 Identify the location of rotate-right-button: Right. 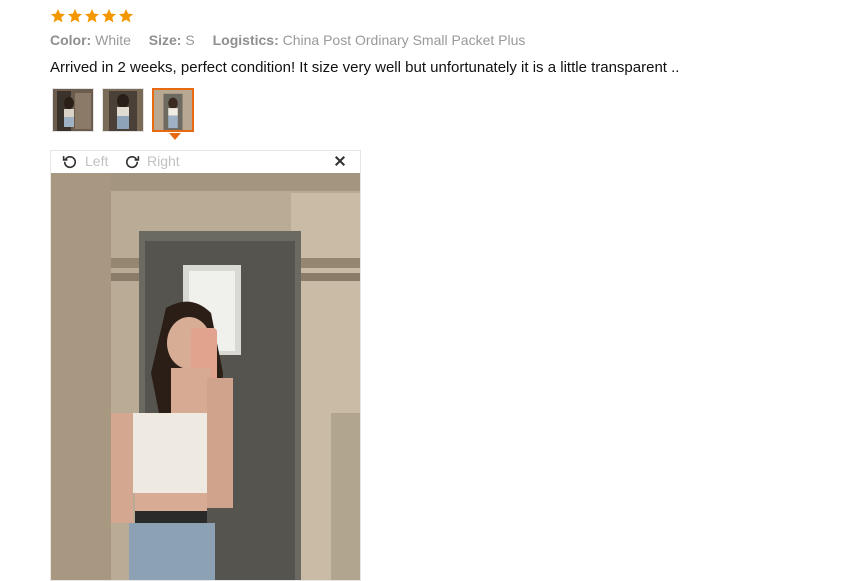
(151, 161).